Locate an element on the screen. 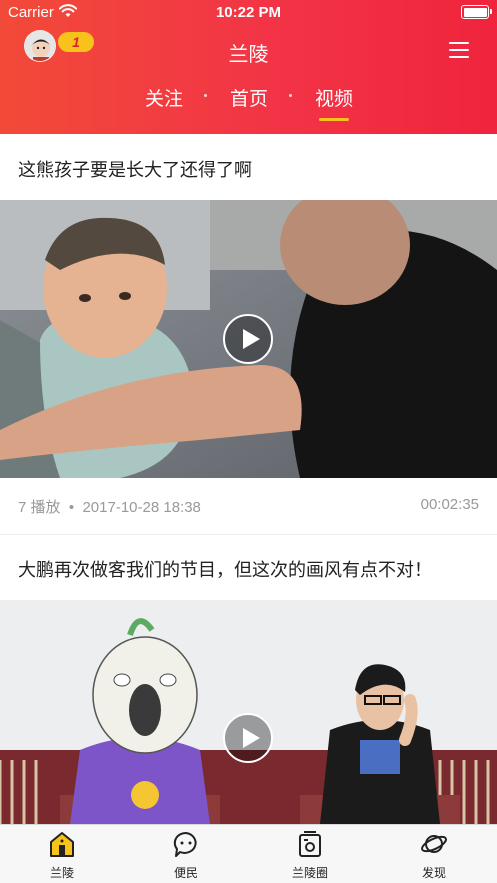  publish-date: 2017-10-28 18:38 is located at coordinates (141, 507).